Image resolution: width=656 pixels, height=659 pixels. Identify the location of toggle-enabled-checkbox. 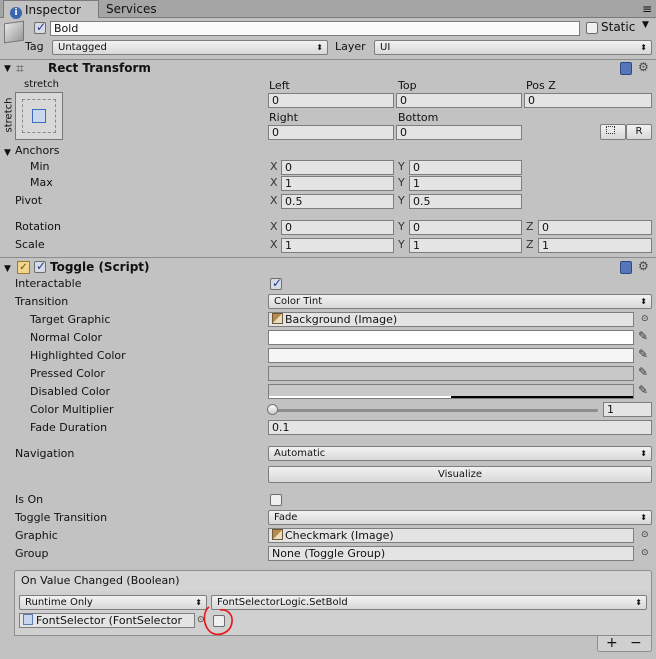
(40, 266).